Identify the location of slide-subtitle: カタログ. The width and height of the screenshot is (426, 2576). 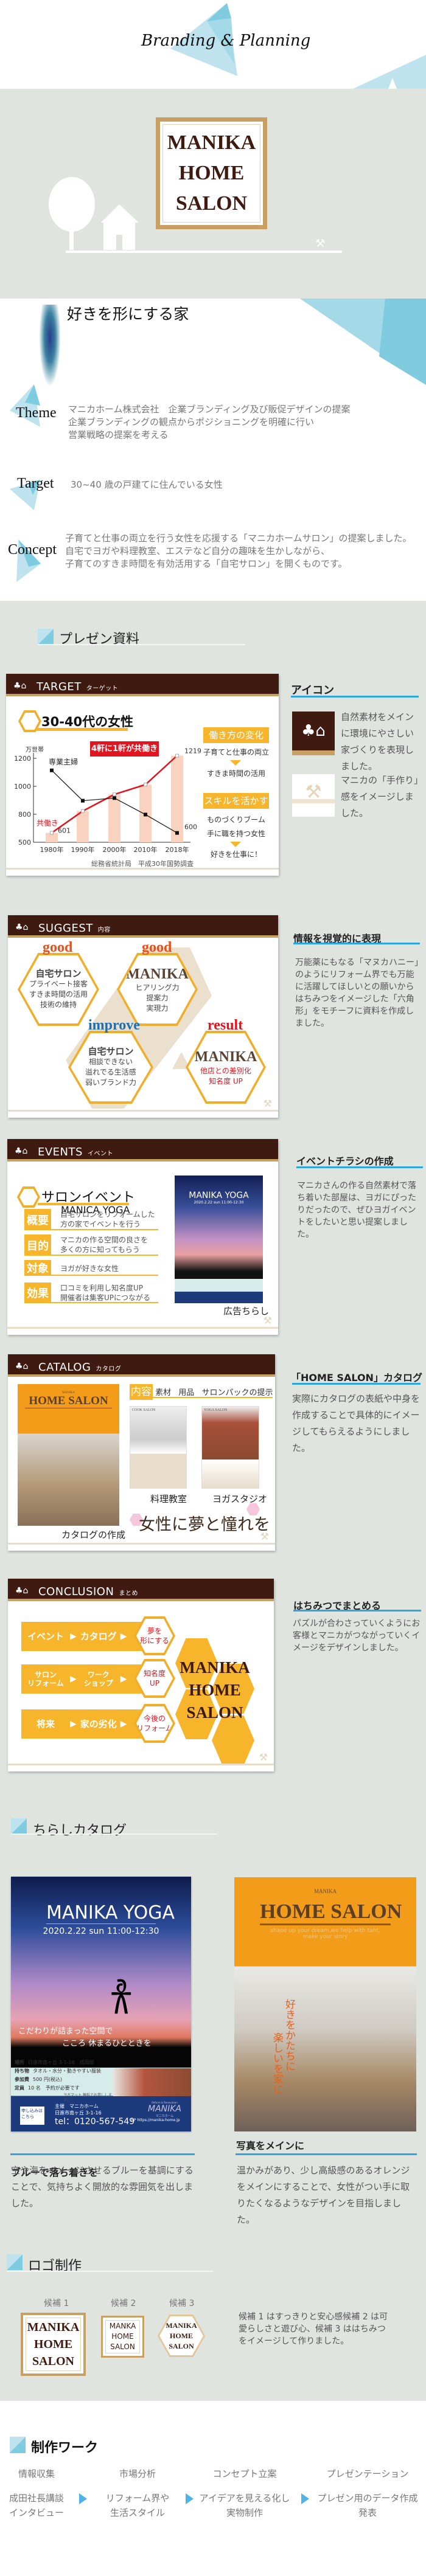
(109, 1369).